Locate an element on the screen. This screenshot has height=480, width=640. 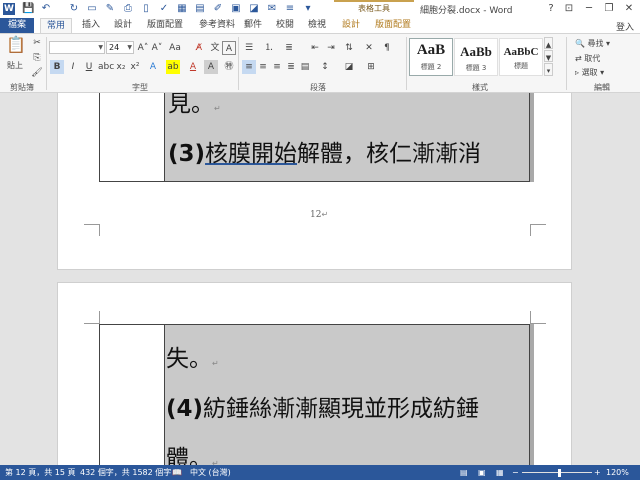
distributed-icon: ▤ is located at coordinates (305, 67).